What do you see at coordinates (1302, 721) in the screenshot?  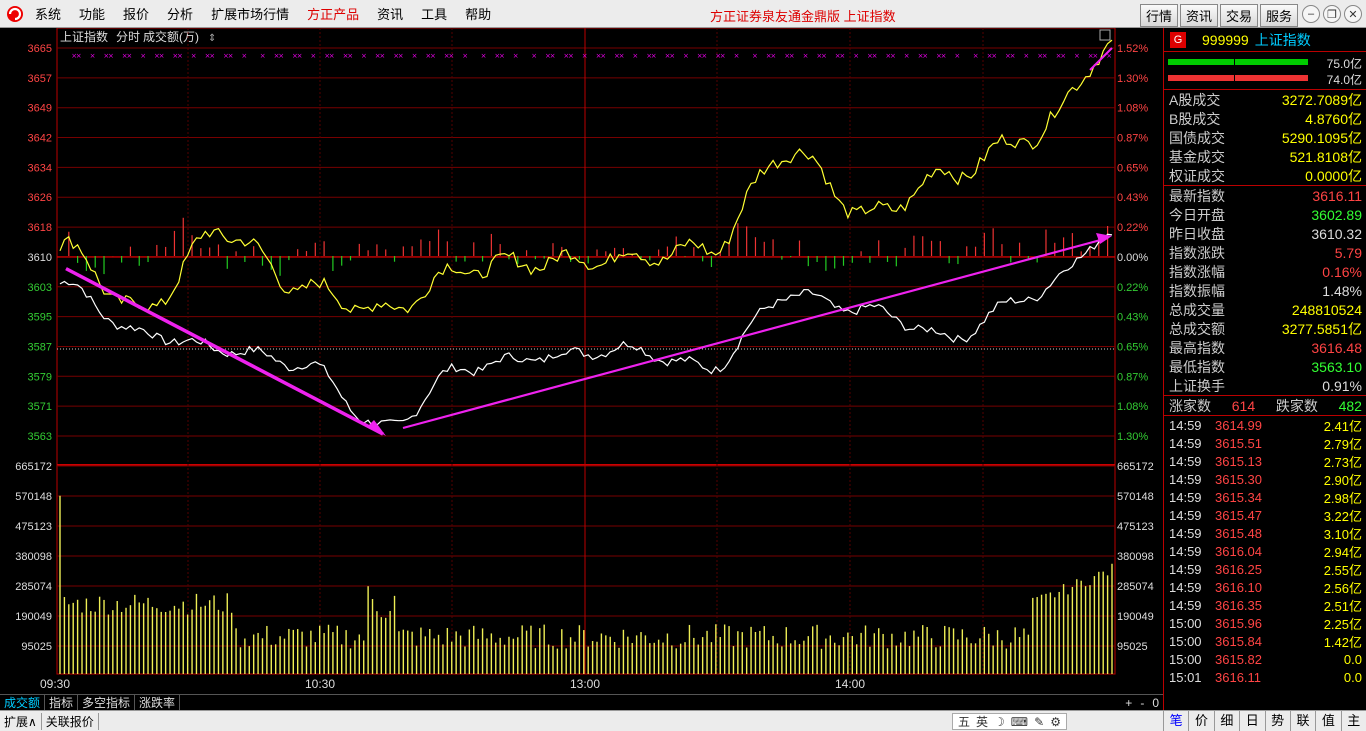 I see `subtab-5: 联` at bounding box center [1302, 721].